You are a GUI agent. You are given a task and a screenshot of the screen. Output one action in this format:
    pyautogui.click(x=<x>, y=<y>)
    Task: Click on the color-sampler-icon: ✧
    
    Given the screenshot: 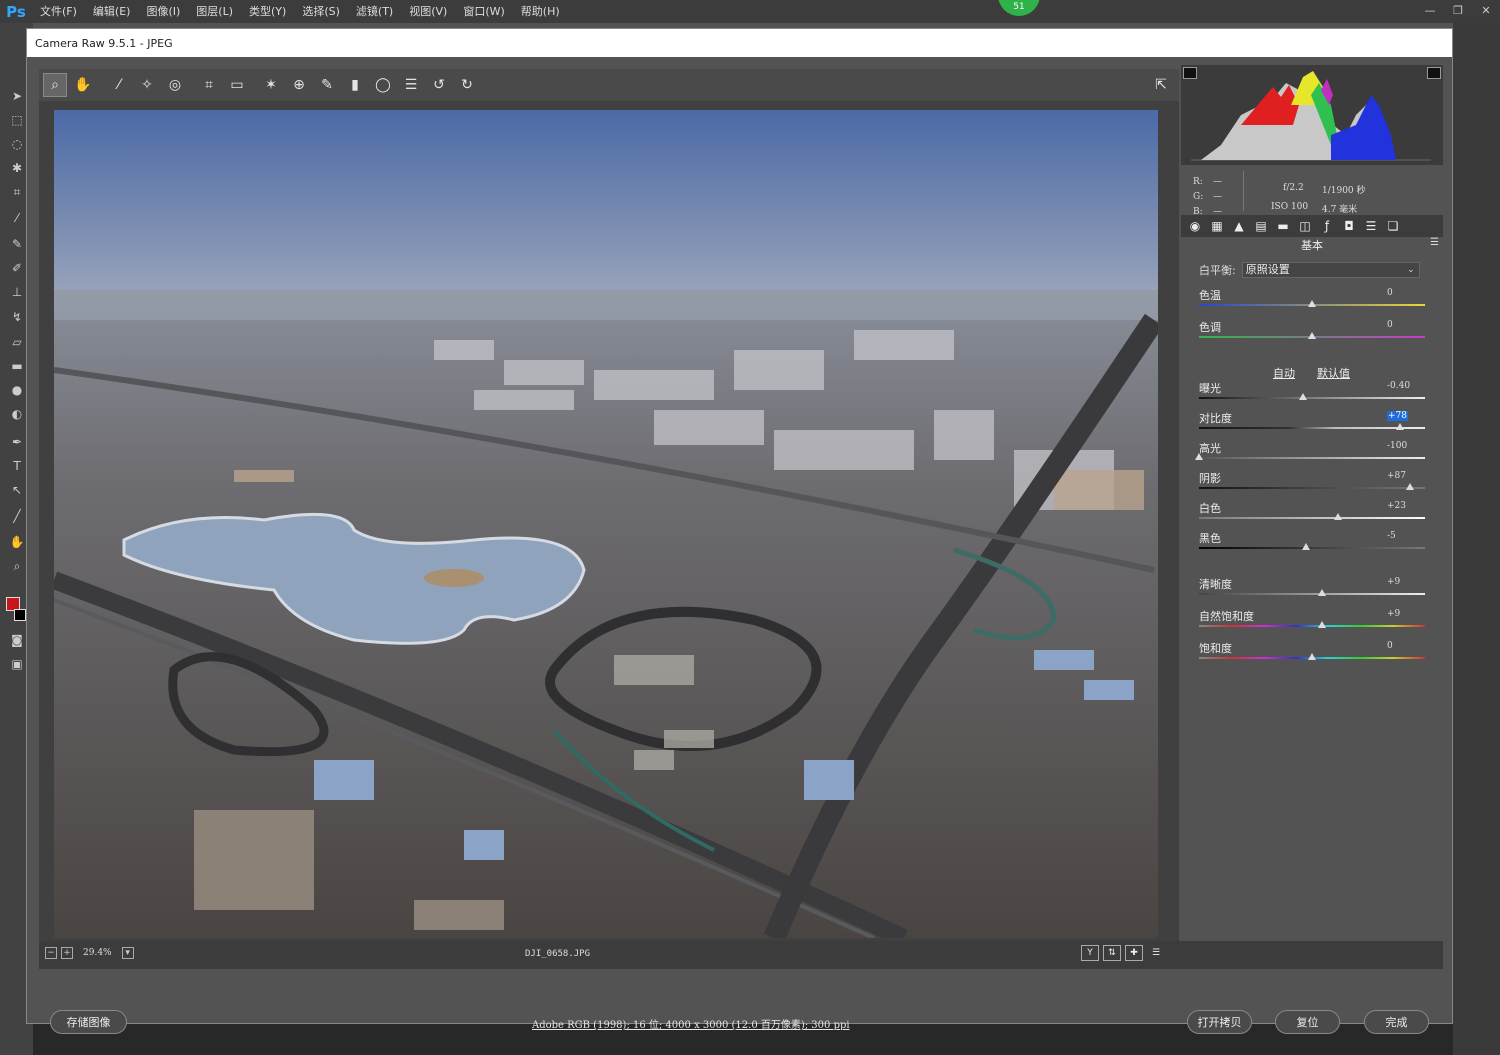 What is the action you would take?
    pyautogui.click(x=147, y=85)
    